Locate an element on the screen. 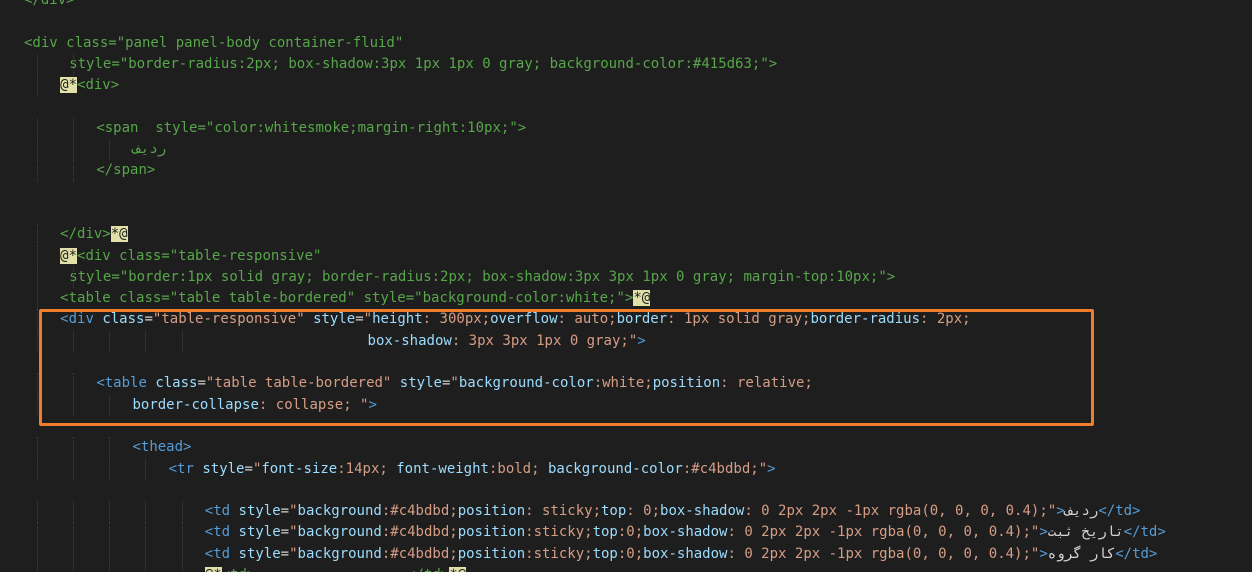 This screenshot has height=572, width=1252. code-token: overflow is located at coordinates (524, 319).